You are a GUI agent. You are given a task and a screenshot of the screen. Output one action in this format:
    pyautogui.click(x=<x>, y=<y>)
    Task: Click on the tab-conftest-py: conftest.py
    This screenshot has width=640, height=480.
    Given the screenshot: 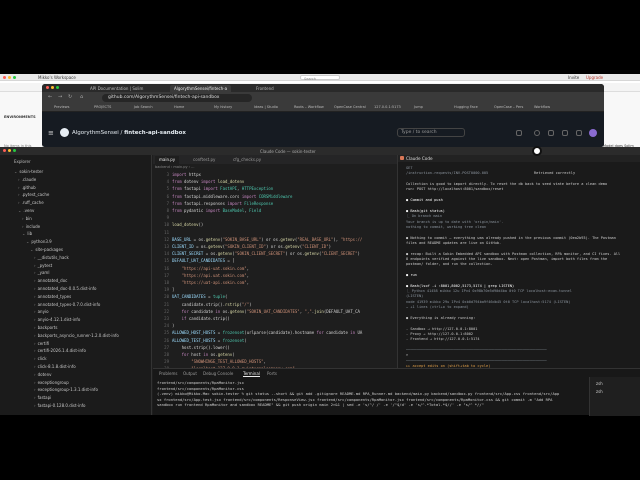 What is the action you would take?
    pyautogui.click(x=204, y=160)
    